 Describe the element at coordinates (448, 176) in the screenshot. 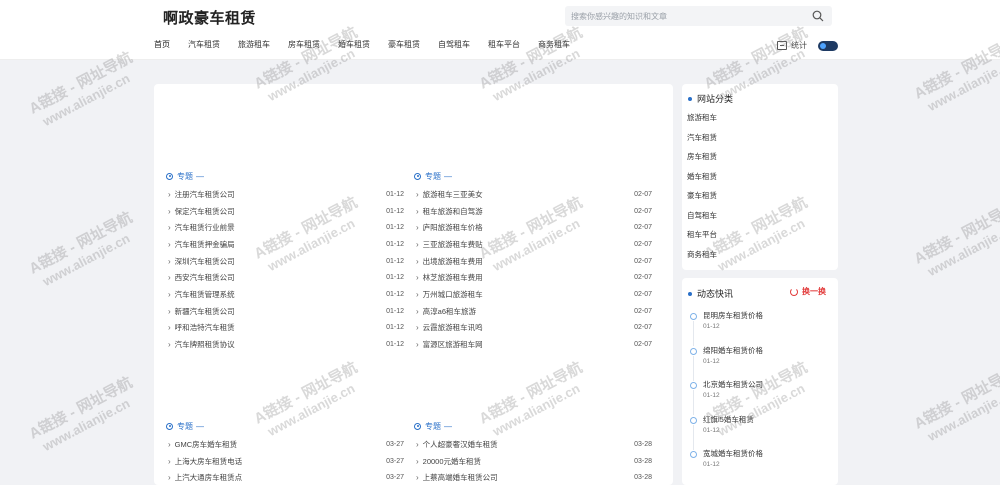

I see `section-dash: —` at that location.